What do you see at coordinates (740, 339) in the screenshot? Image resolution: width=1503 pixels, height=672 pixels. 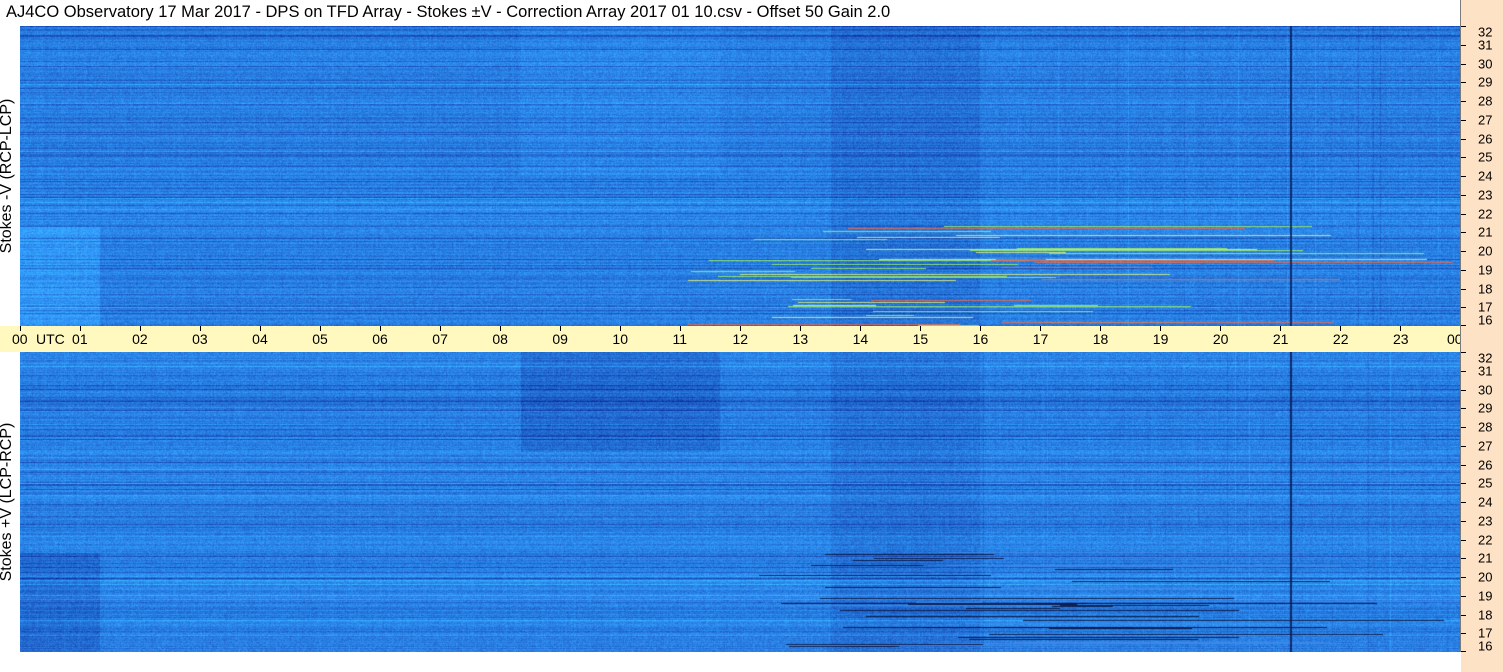 I see `time-label: 12` at bounding box center [740, 339].